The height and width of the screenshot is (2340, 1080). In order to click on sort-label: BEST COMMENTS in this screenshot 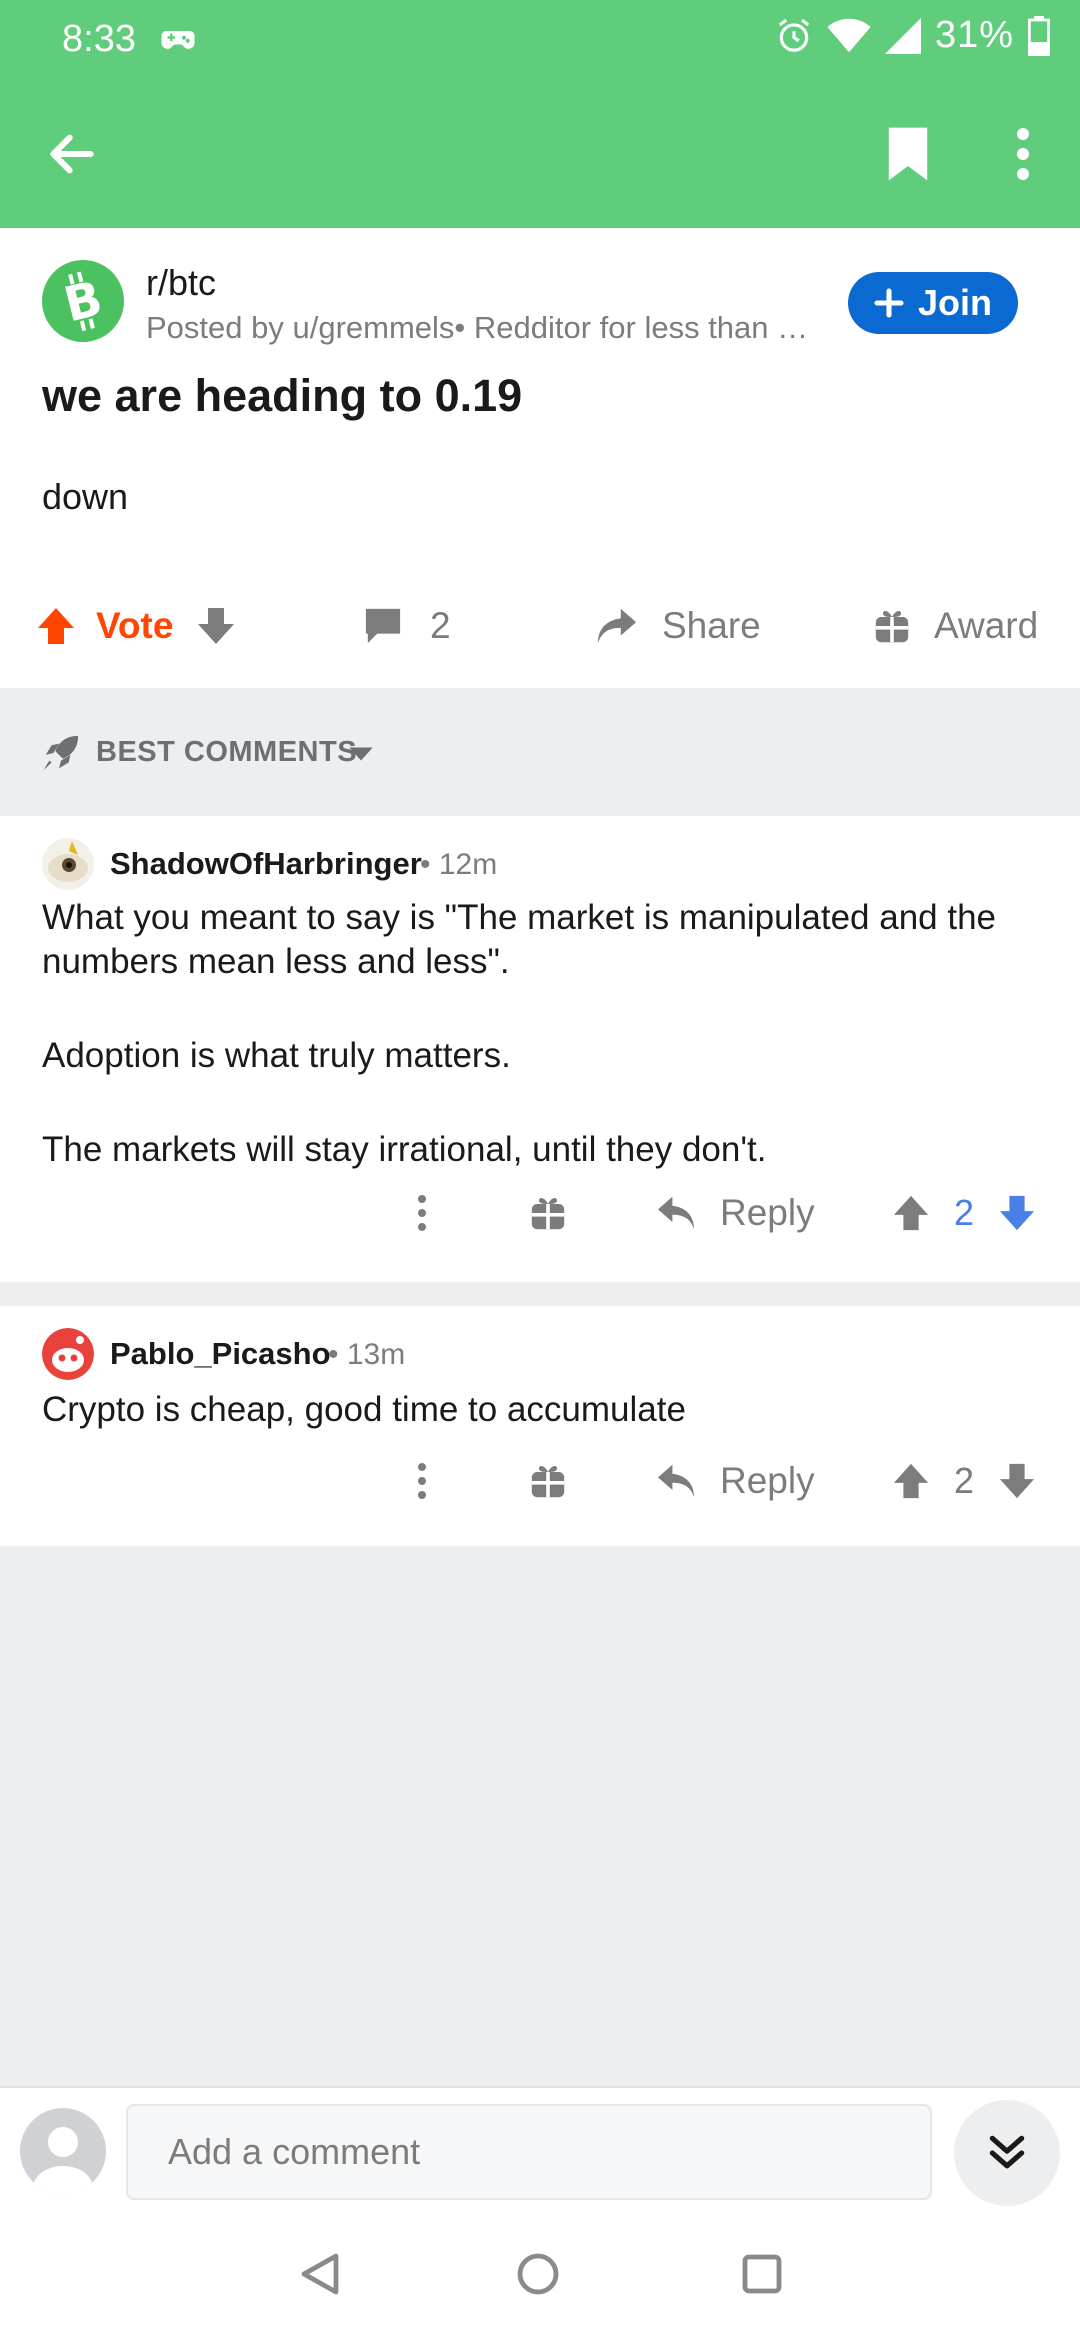, I will do `click(227, 752)`.